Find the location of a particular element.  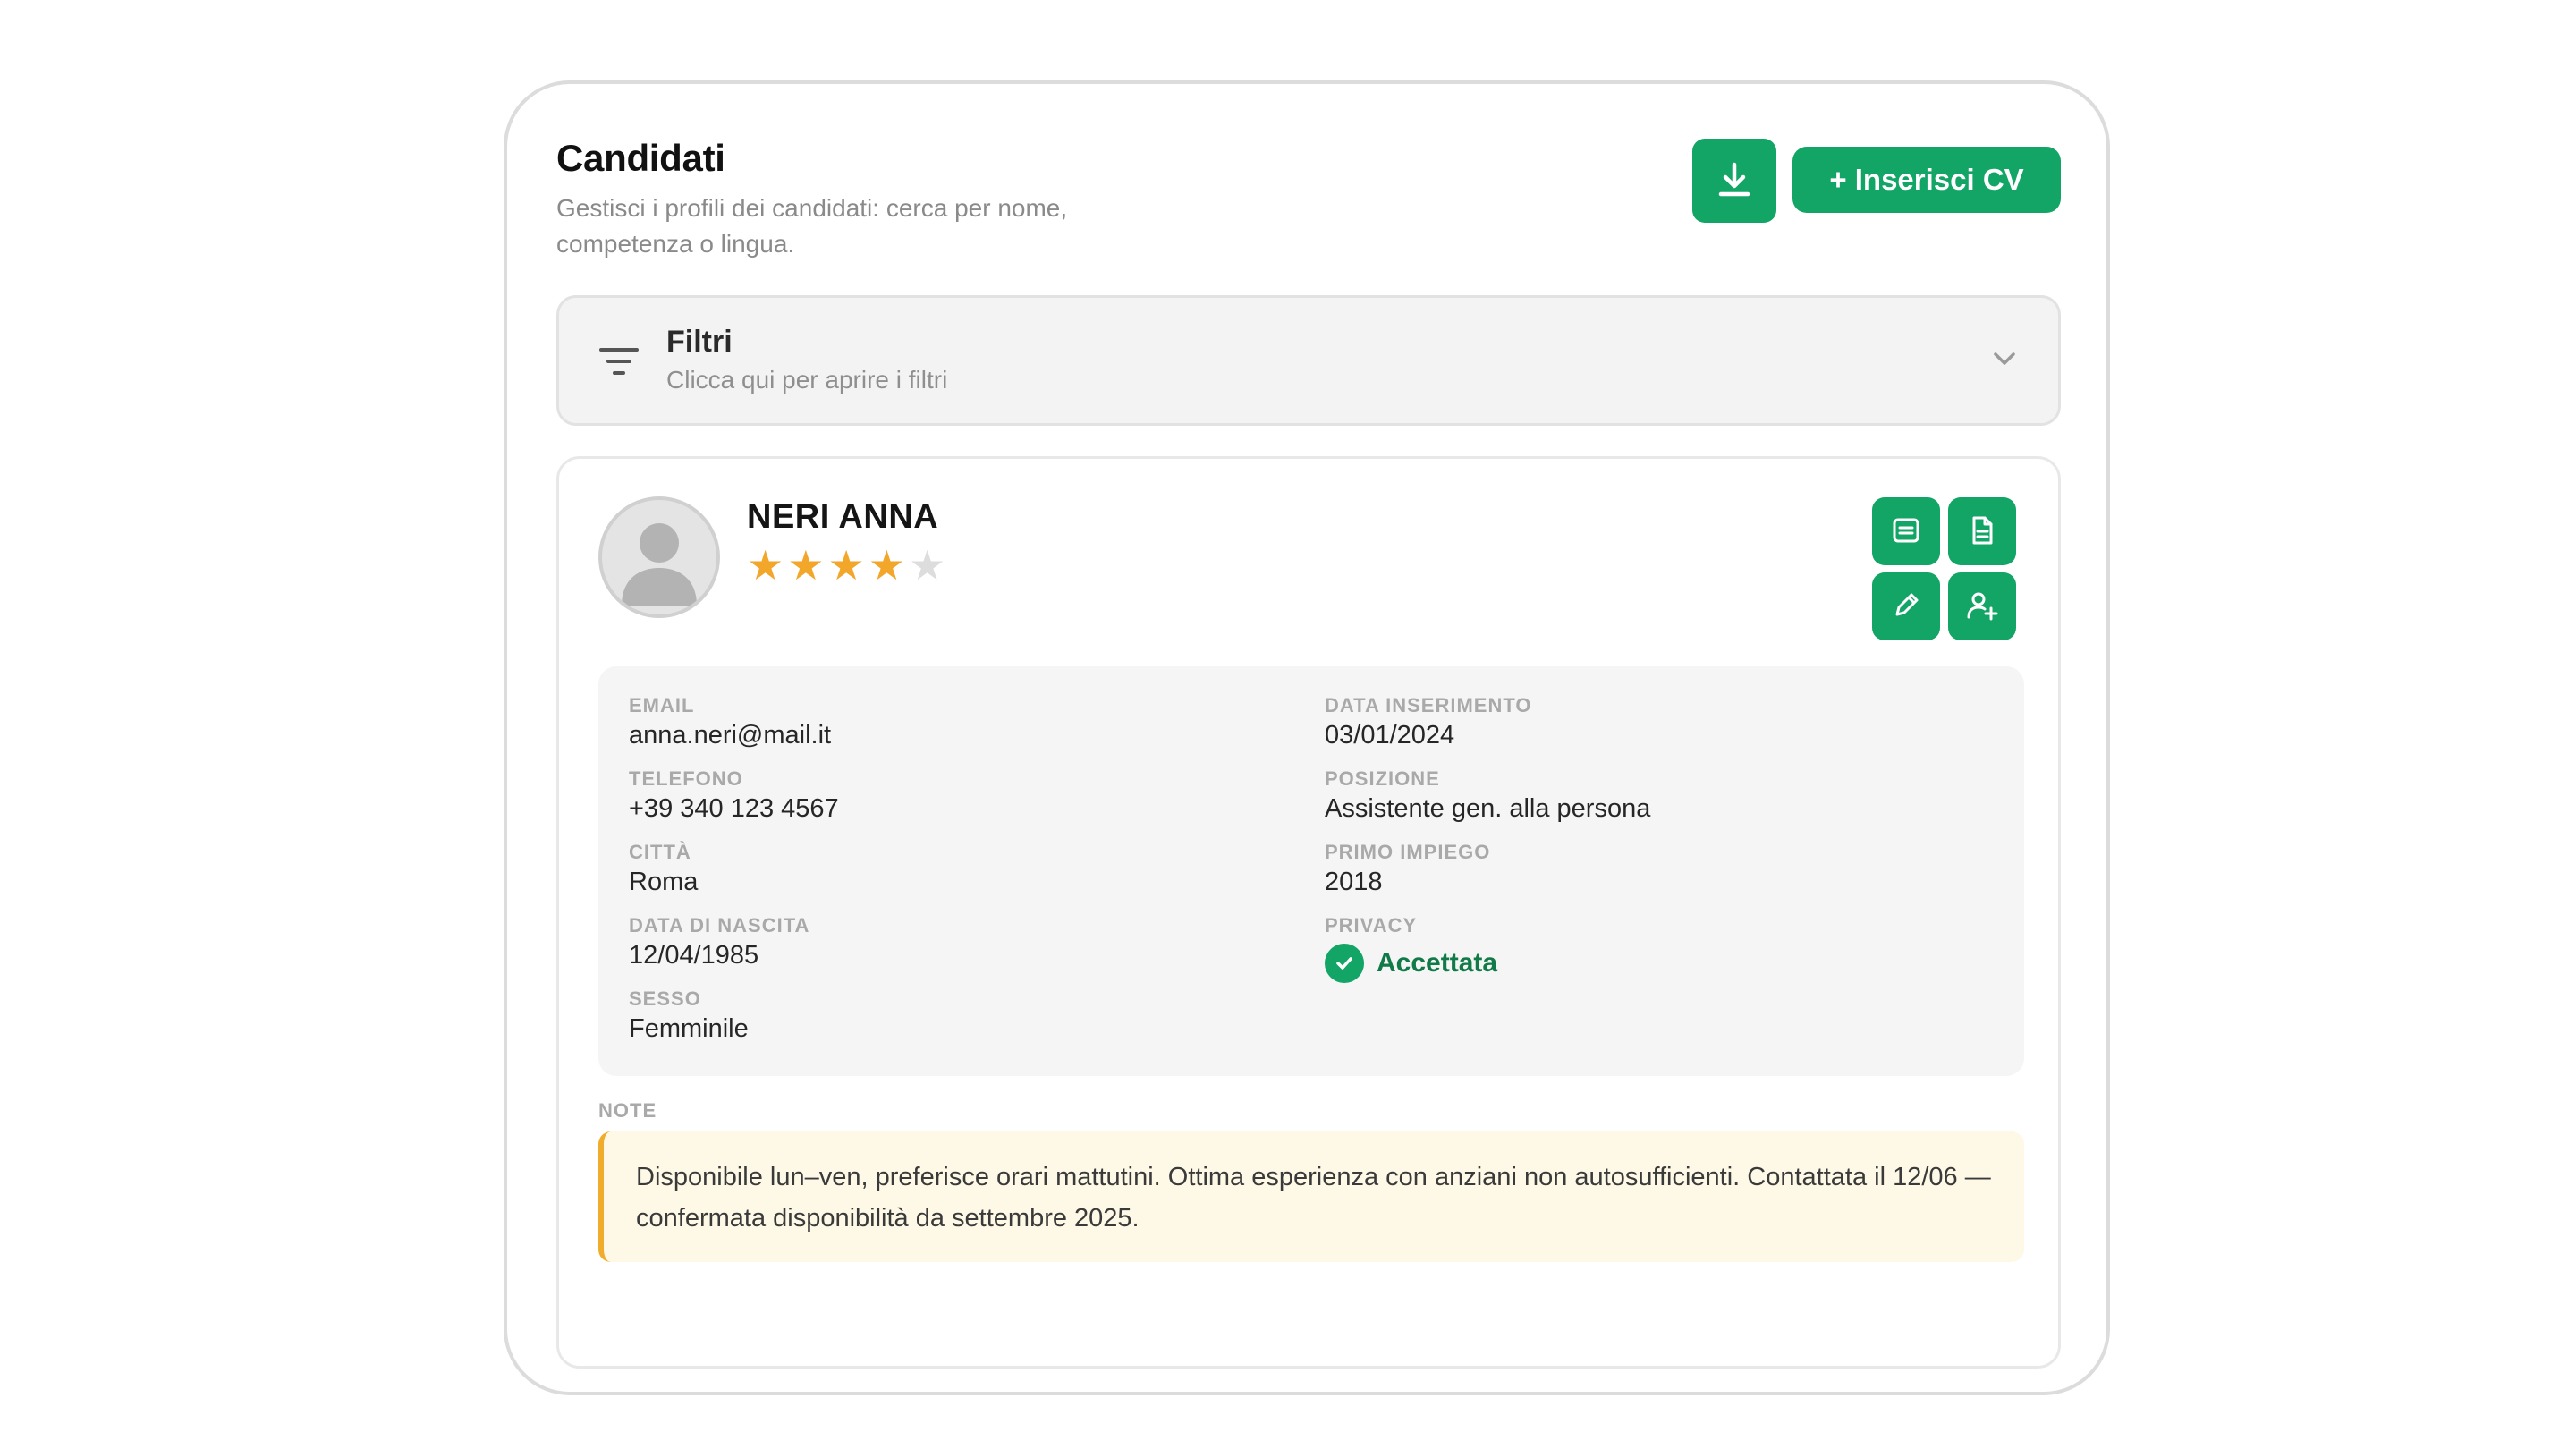

filters-hint: Clicca qui per aprire i filtri is located at coordinates (807, 380).